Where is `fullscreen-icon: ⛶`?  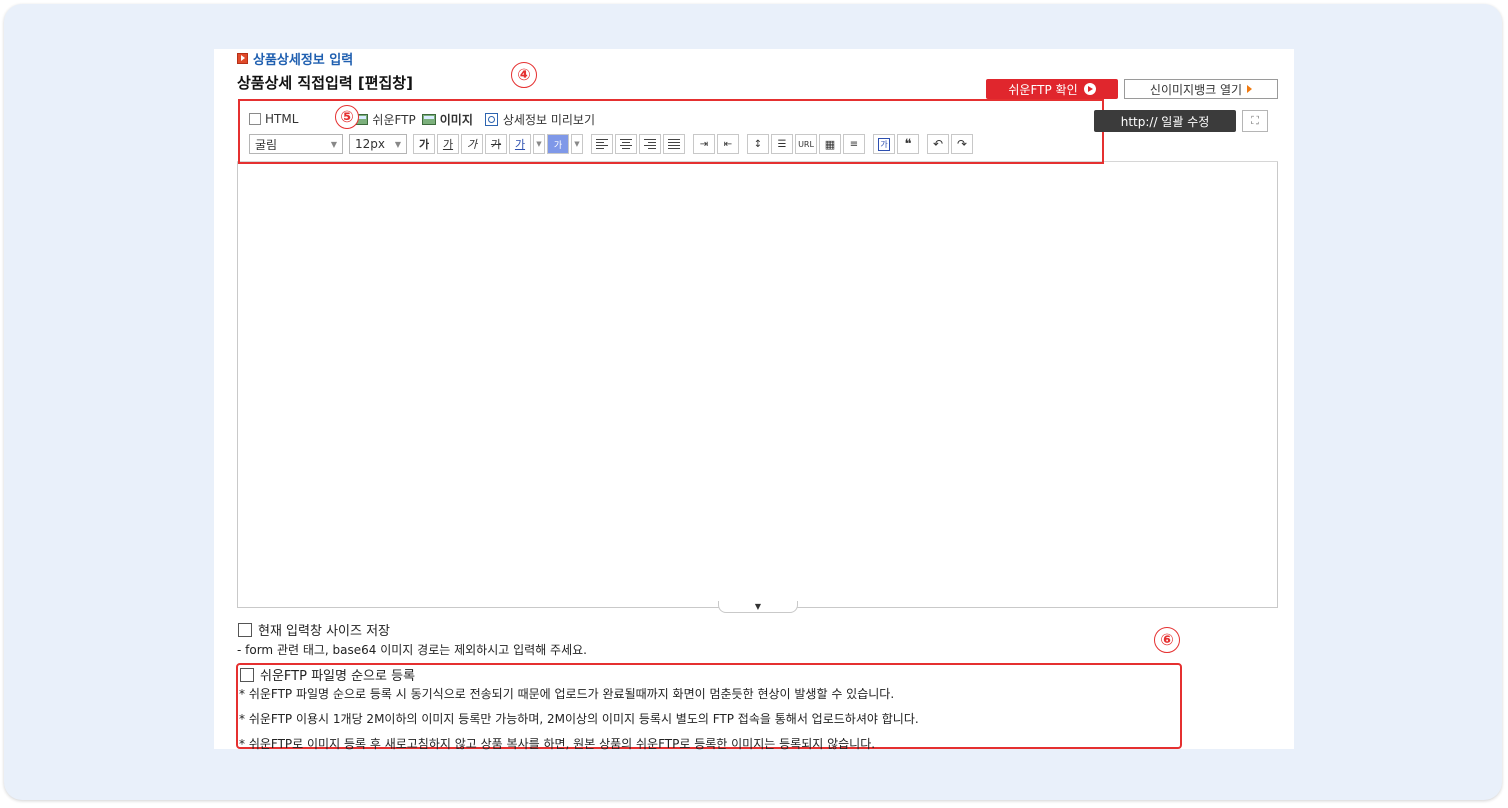 fullscreen-icon: ⛶ is located at coordinates (1255, 120).